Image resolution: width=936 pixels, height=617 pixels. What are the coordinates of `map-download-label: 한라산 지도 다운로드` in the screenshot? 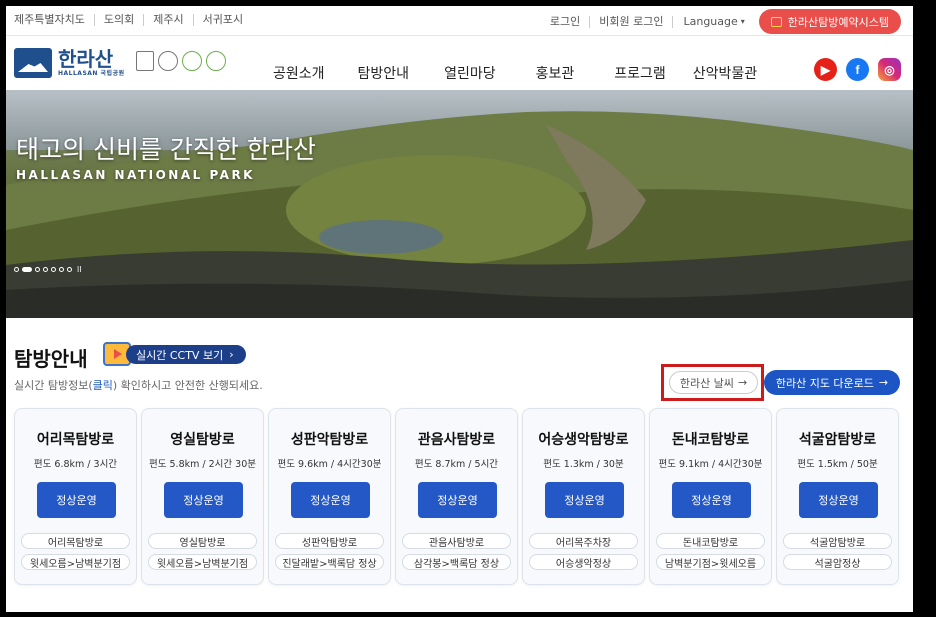 It's located at (824, 383).